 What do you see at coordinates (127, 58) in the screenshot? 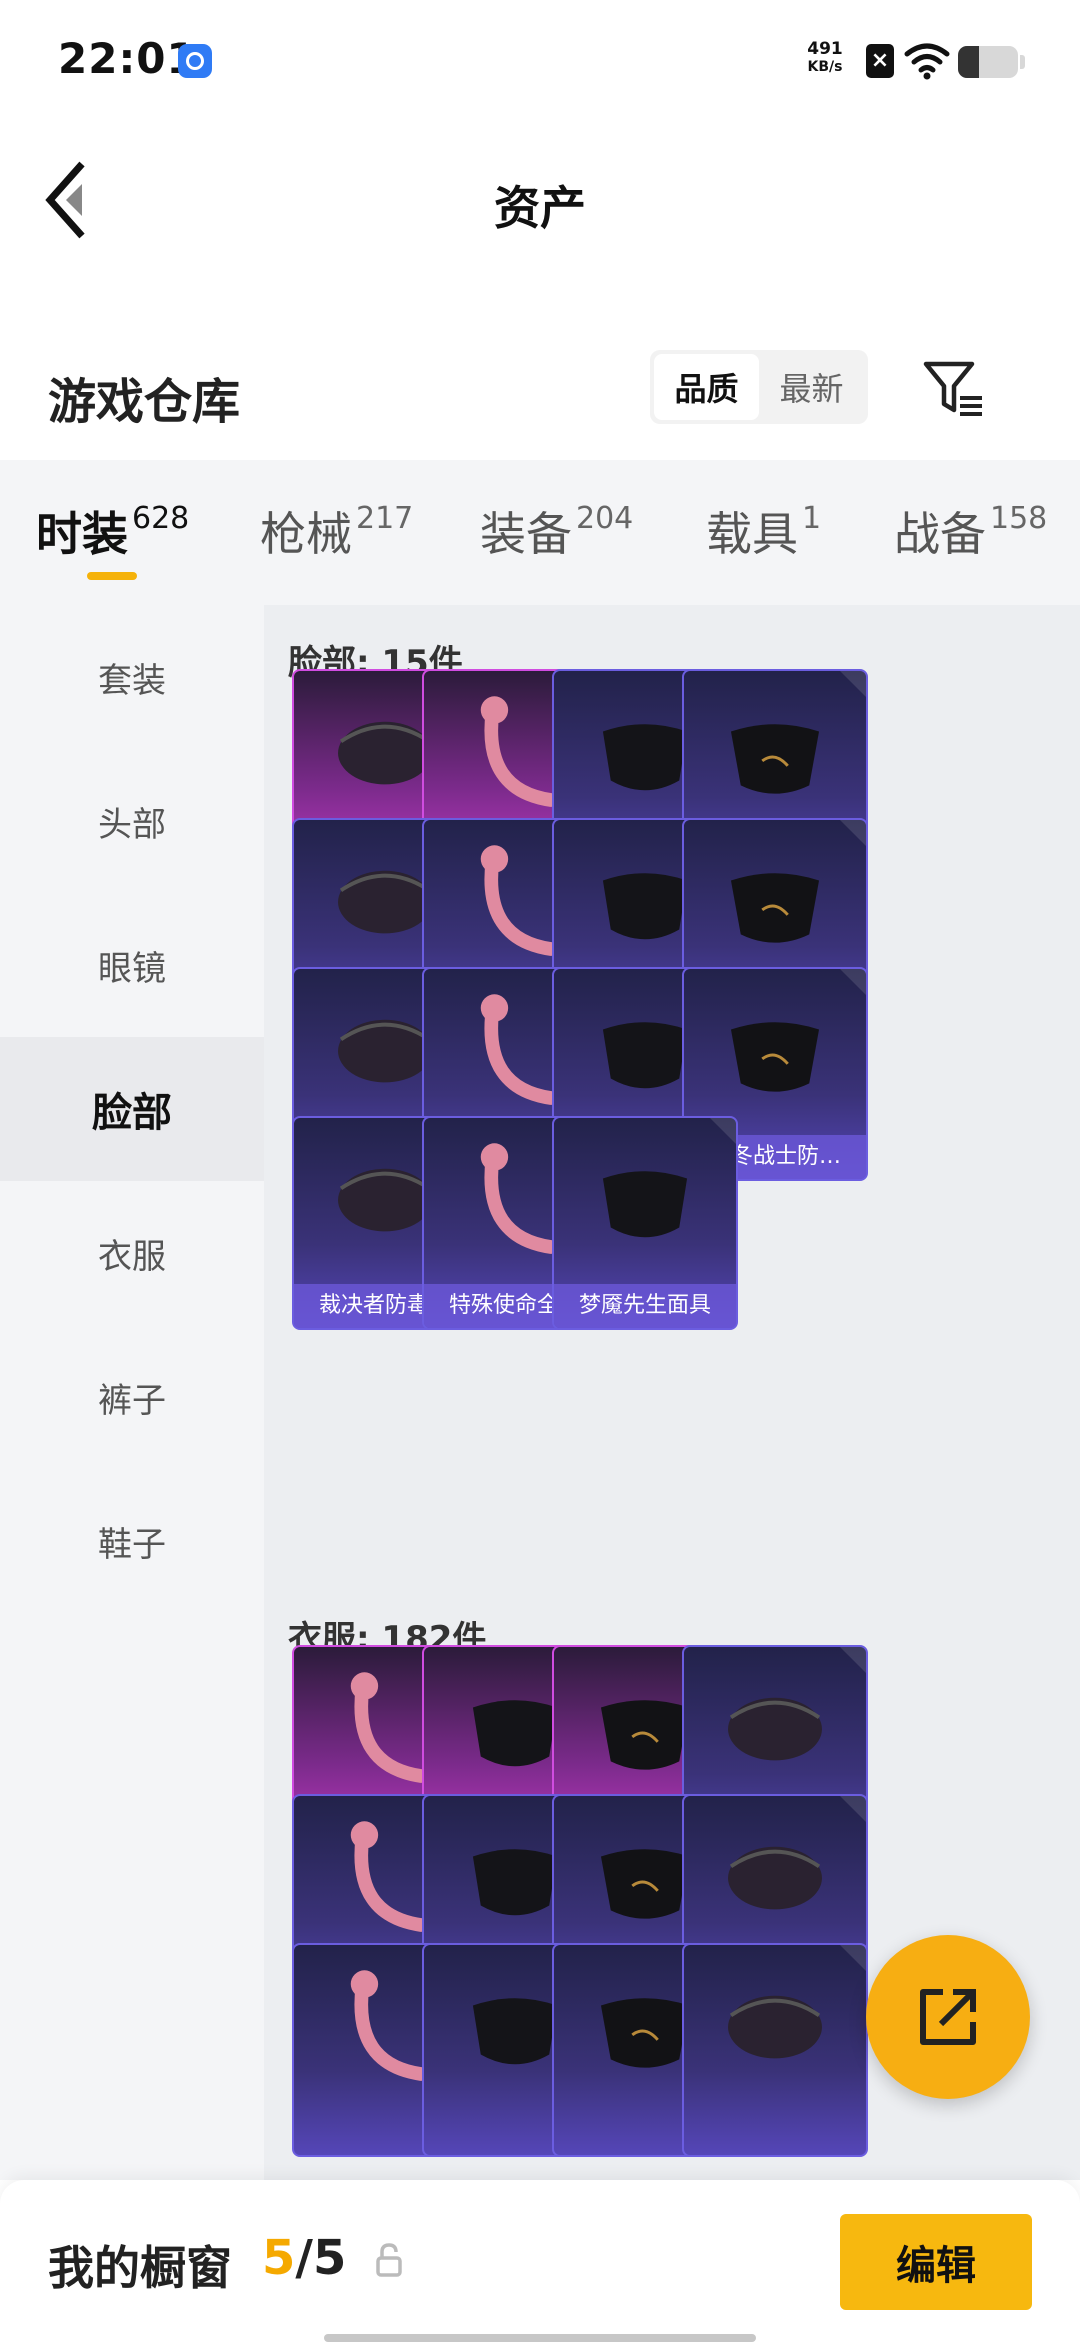
I see `status-time: 22:01` at bounding box center [127, 58].